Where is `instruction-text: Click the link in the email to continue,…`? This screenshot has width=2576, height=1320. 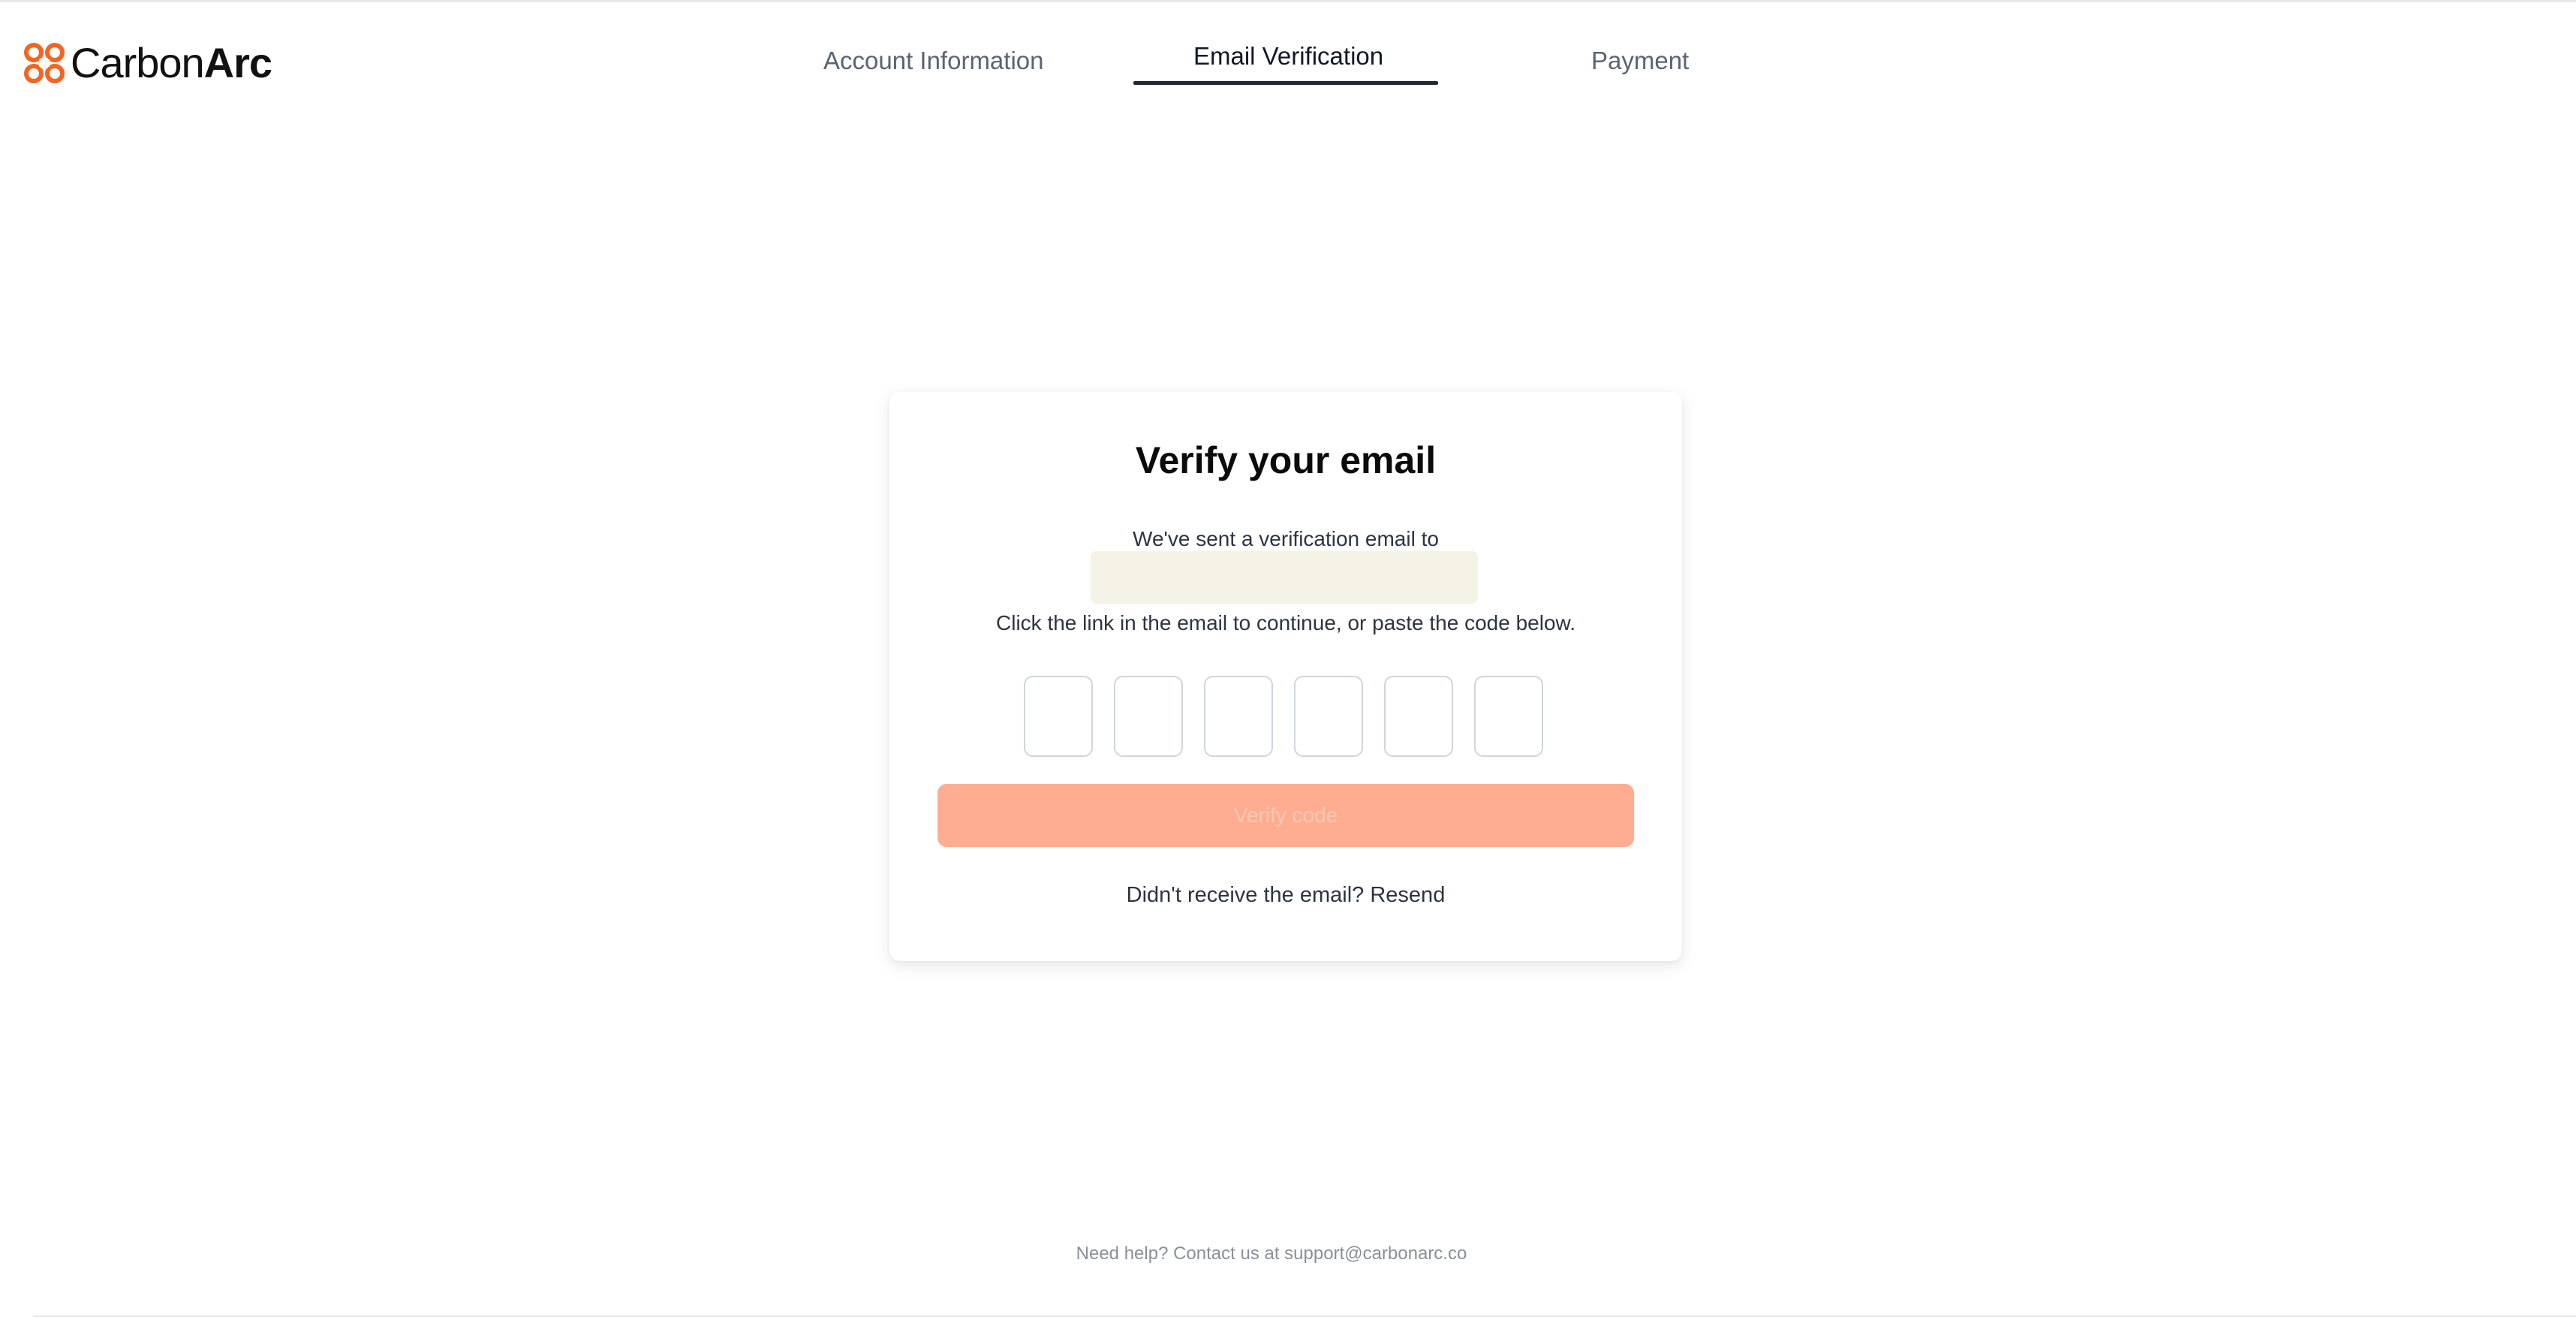 instruction-text: Click the link in the email to continue,… is located at coordinates (1285, 622).